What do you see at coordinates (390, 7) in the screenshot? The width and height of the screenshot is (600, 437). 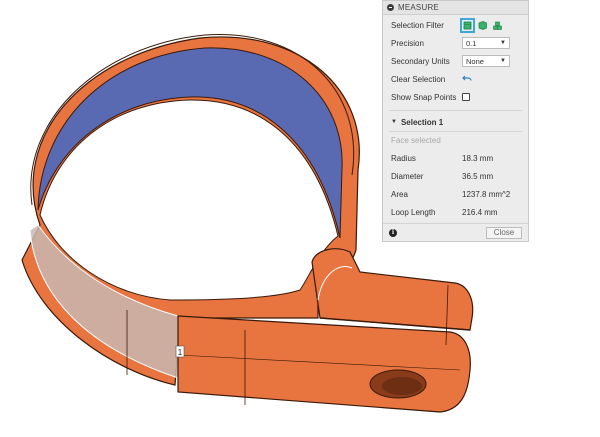 I see `collapse-icon` at bounding box center [390, 7].